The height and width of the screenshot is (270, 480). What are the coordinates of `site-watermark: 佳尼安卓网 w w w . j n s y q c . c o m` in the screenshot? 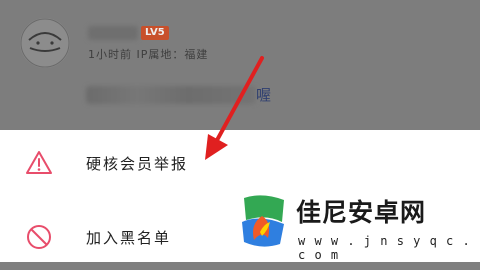 It's located at (352, 225).